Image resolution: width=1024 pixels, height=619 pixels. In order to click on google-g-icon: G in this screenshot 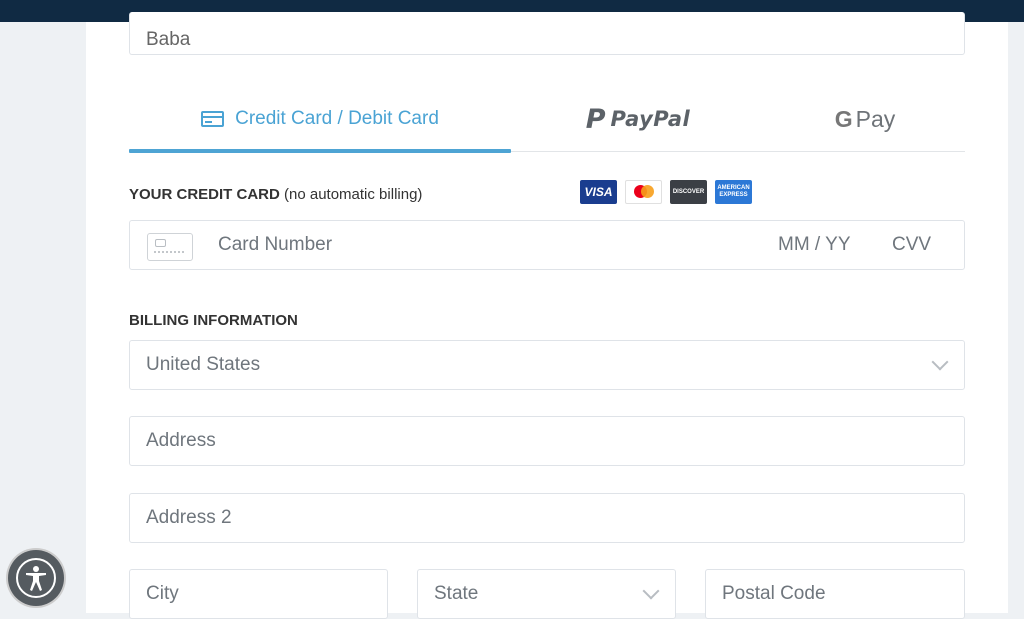, I will do `click(843, 118)`.